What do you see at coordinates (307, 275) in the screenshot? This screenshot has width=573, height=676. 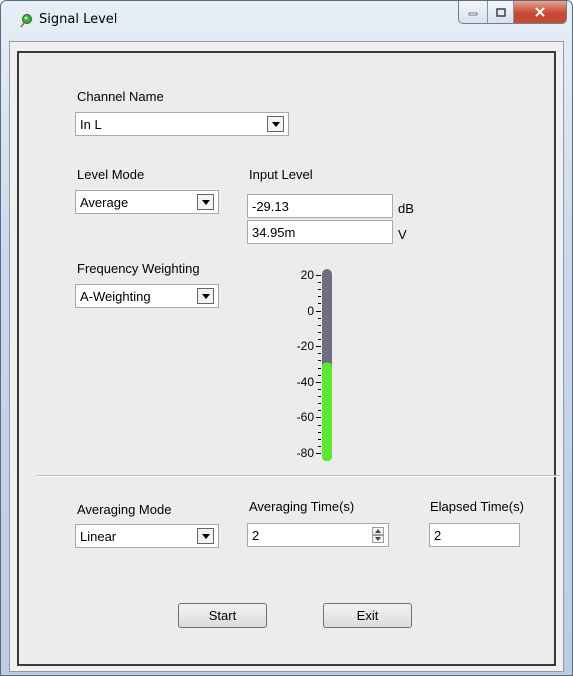 I see `meter-tick-label: 20` at bounding box center [307, 275].